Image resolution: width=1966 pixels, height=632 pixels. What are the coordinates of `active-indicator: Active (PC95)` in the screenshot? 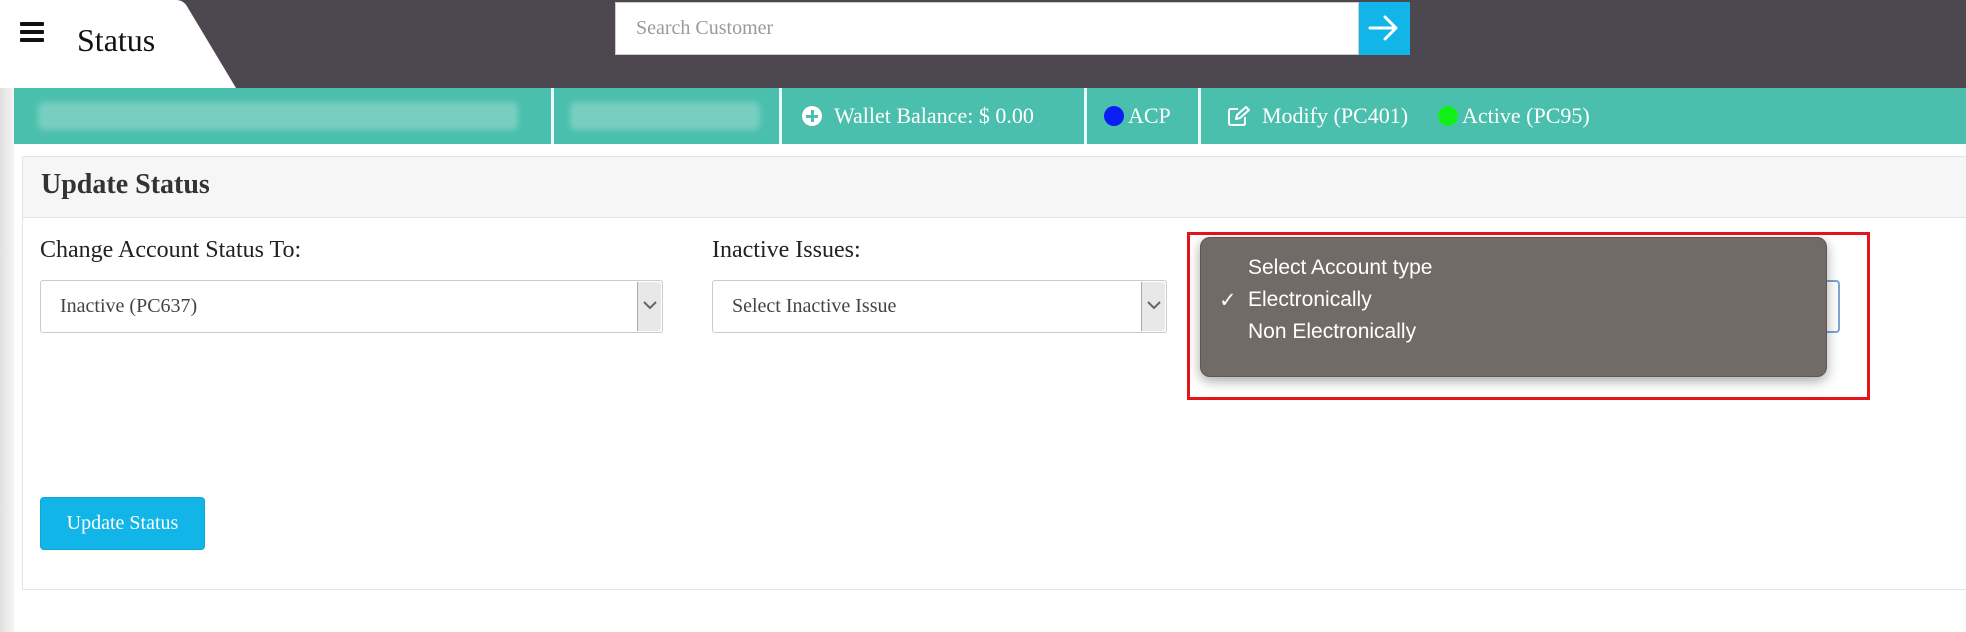 It's located at (1514, 116).